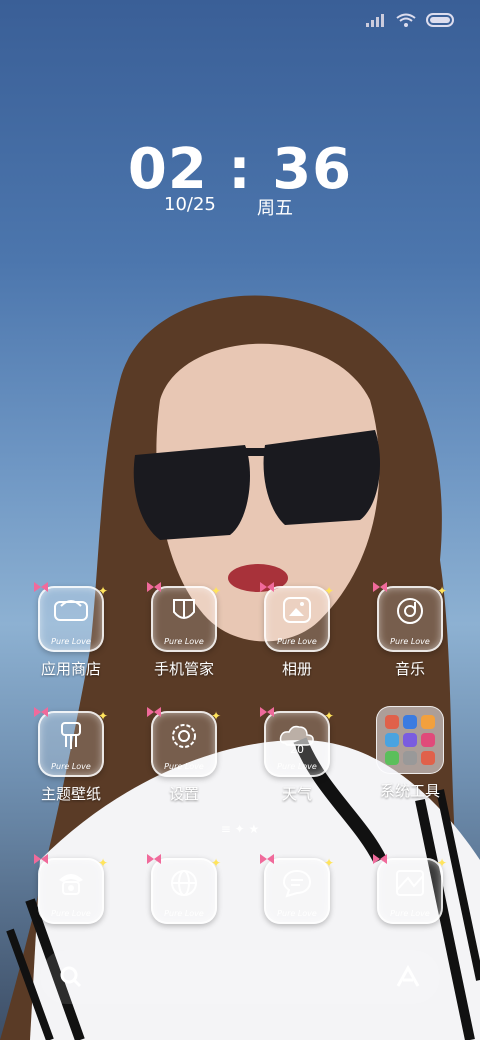 The height and width of the screenshot is (1040, 480). Describe the element at coordinates (296, 669) in the screenshot. I see `app-label: 相册` at that location.